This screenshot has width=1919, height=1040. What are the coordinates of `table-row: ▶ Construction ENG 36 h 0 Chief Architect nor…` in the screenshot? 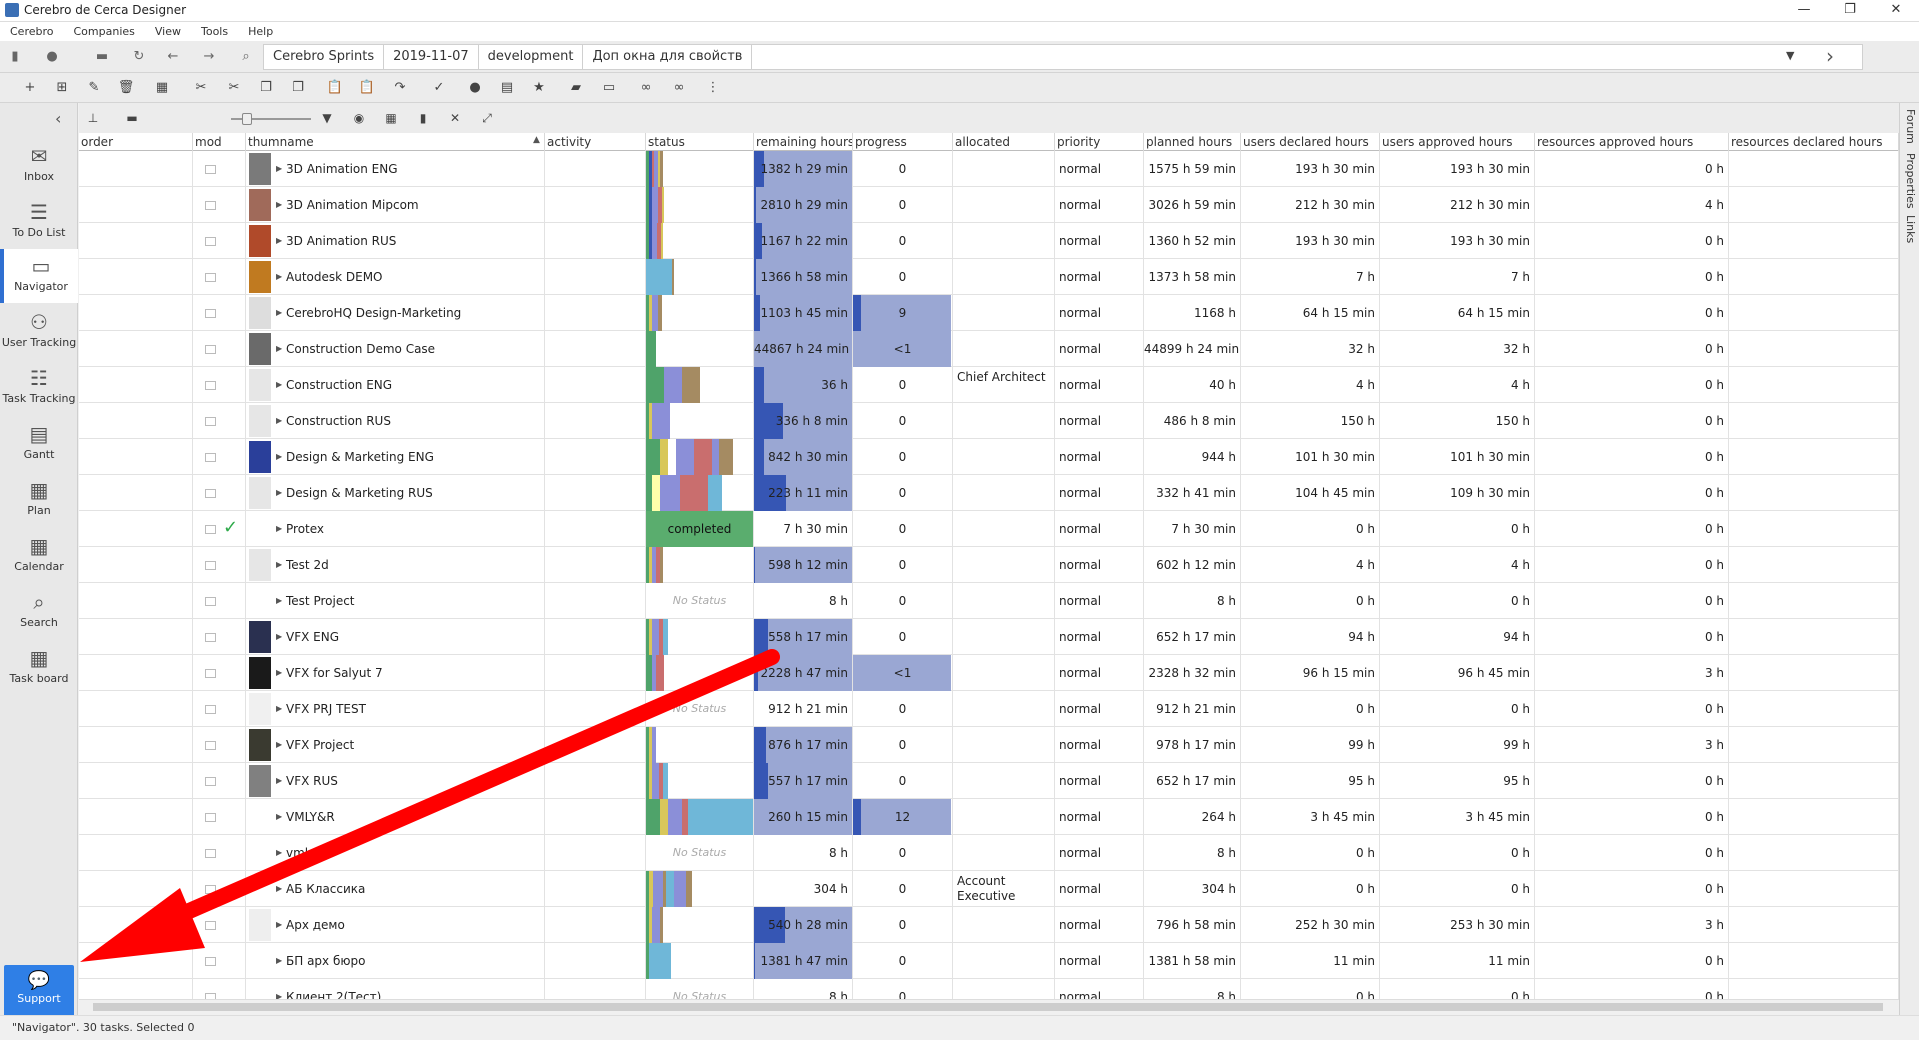 It's located at (989, 385).